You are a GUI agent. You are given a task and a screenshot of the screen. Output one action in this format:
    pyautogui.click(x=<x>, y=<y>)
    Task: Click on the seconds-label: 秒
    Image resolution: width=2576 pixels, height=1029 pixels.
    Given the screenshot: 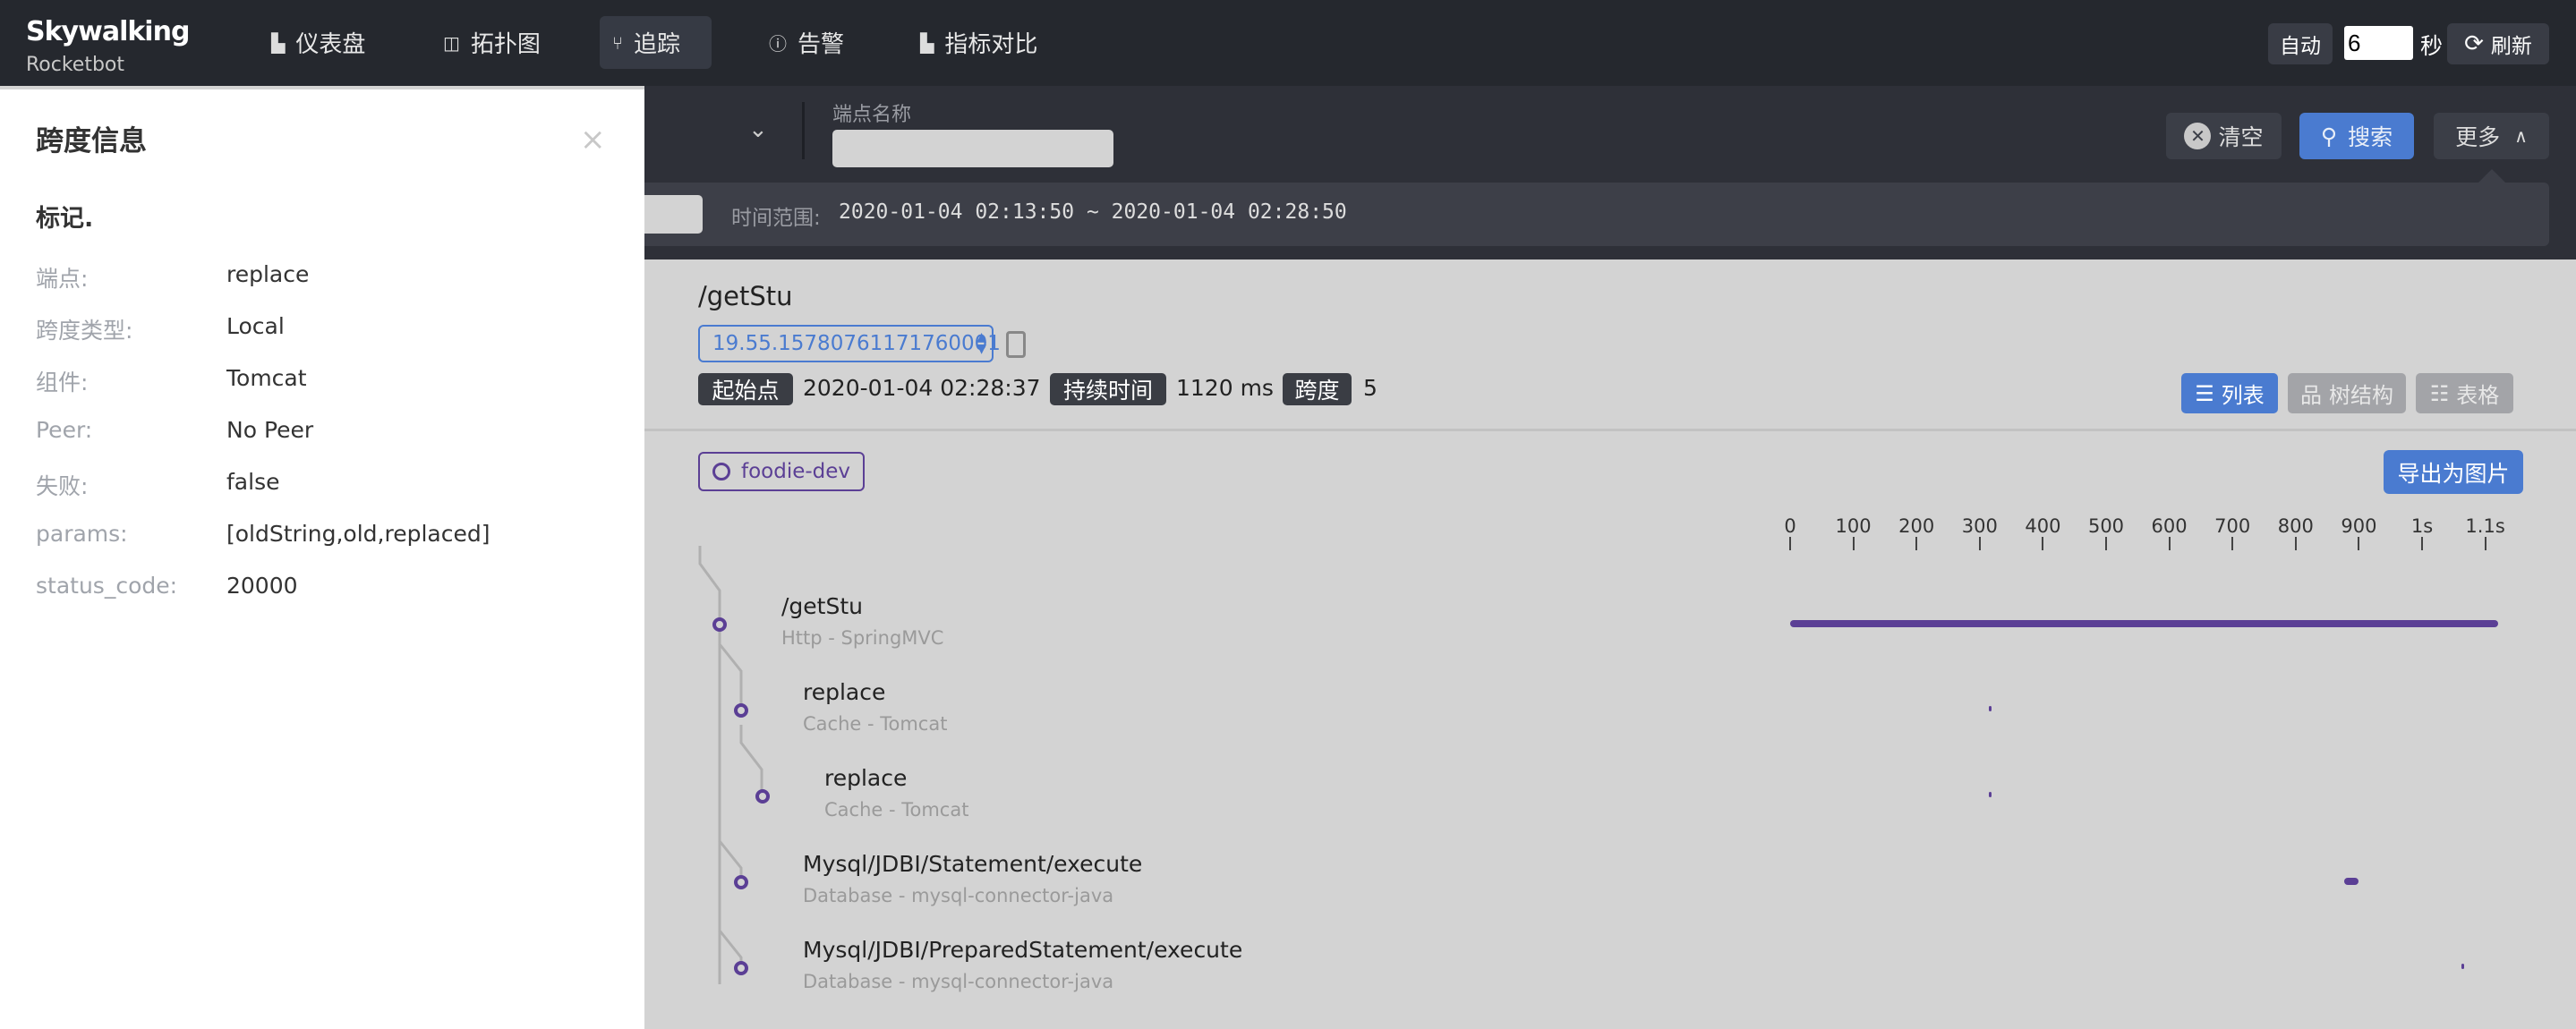 What is the action you would take?
    pyautogui.click(x=2432, y=46)
    